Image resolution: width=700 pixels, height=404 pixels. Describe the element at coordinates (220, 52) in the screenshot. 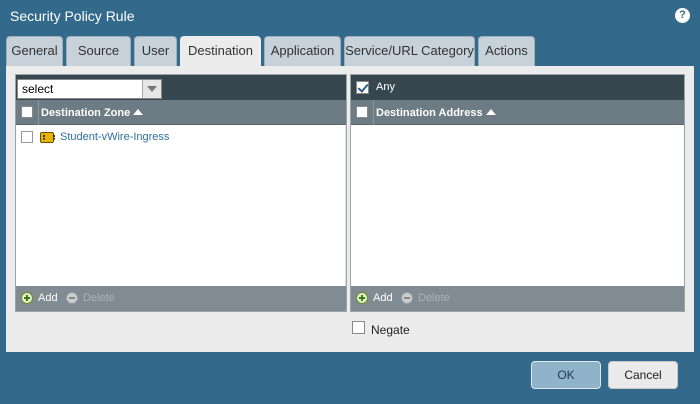

I see `tab-destination: Destination` at that location.